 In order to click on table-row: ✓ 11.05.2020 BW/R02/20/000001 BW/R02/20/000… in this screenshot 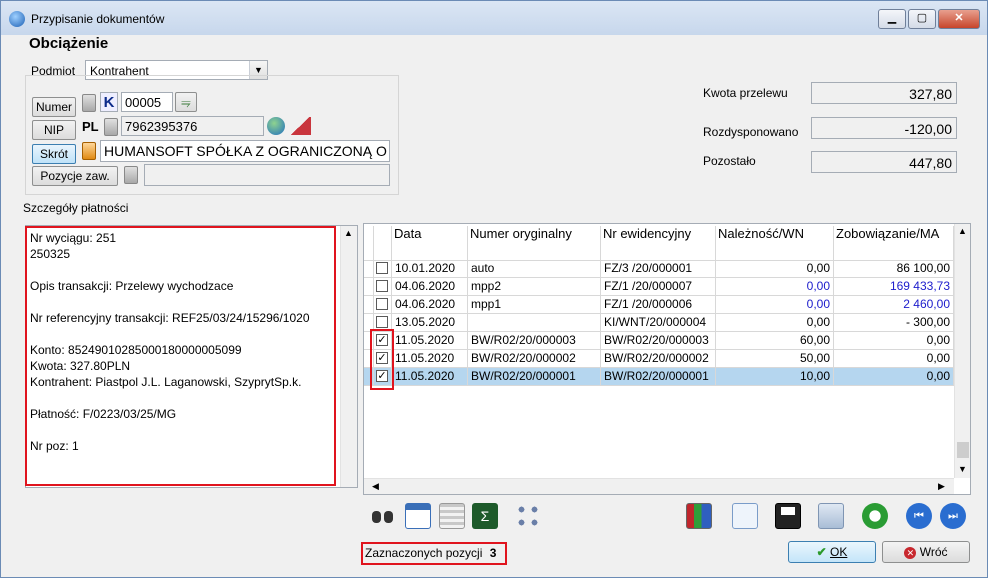, I will do `click(659, 377)`.